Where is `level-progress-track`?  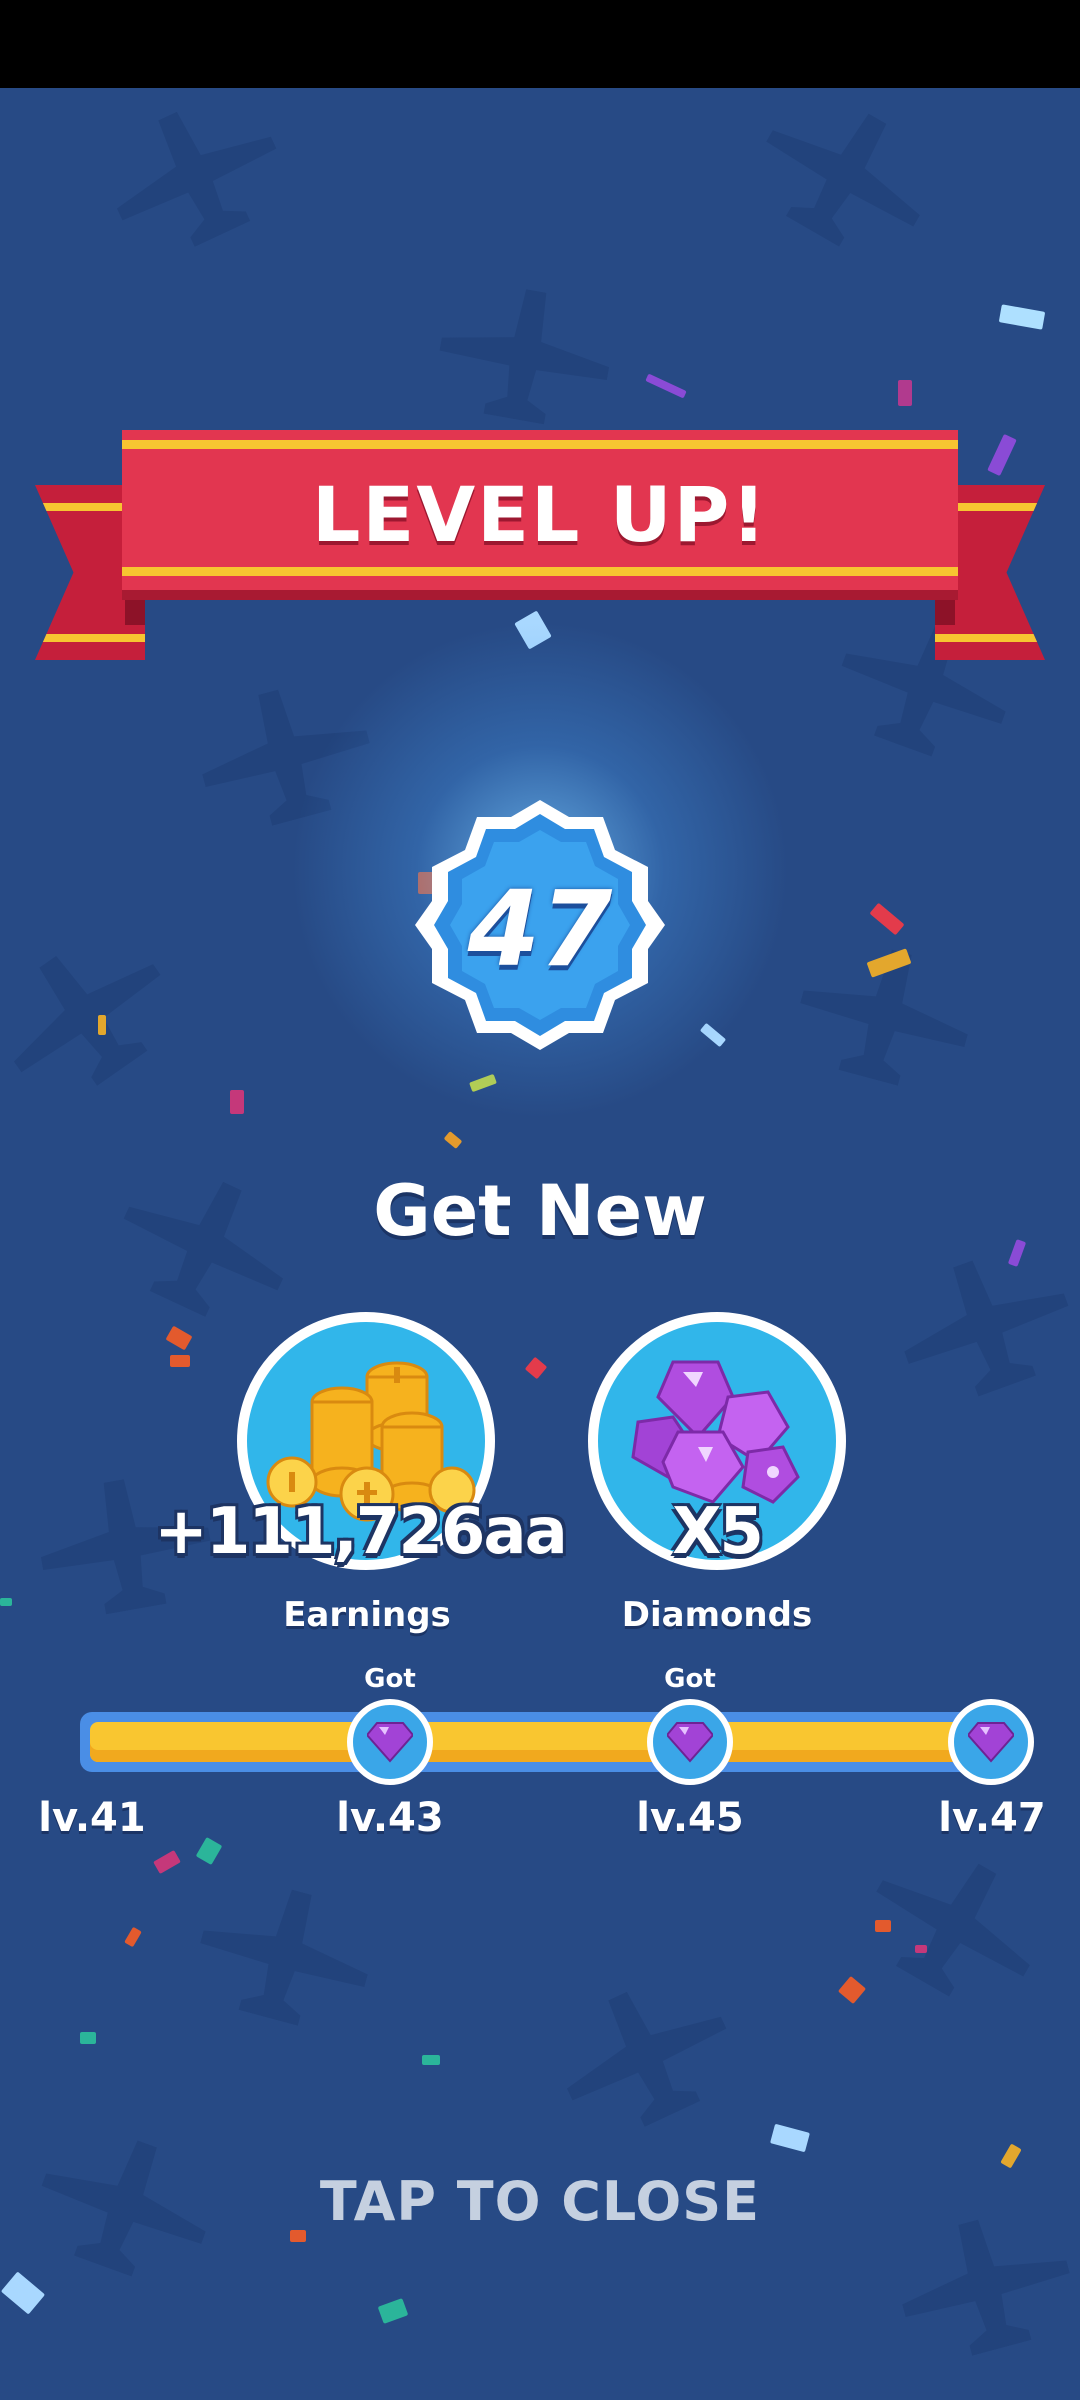
level-progress-track is located at coordinates (550, 1742).